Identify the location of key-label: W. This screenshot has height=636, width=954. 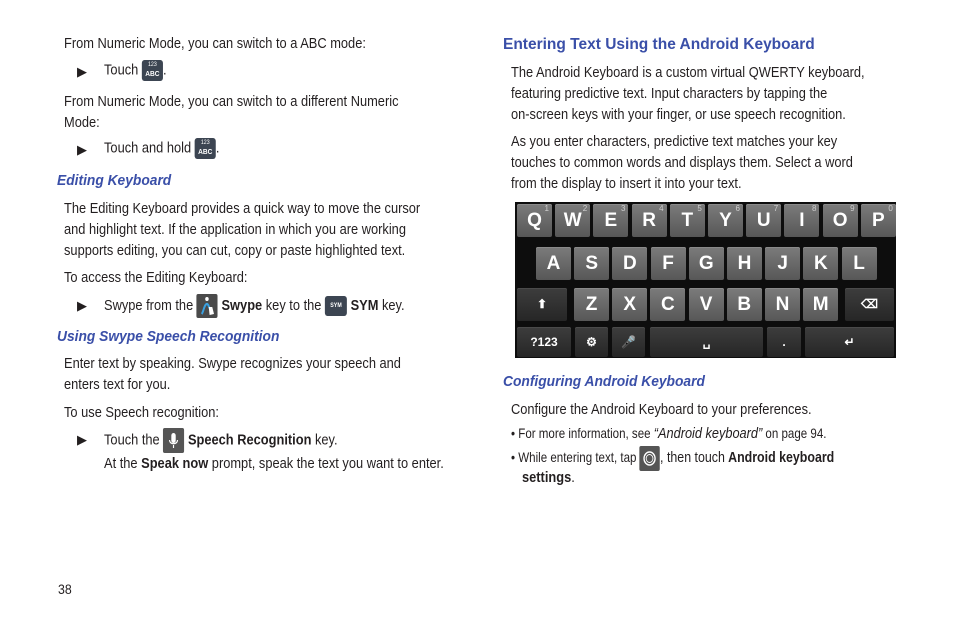
(572, 220).